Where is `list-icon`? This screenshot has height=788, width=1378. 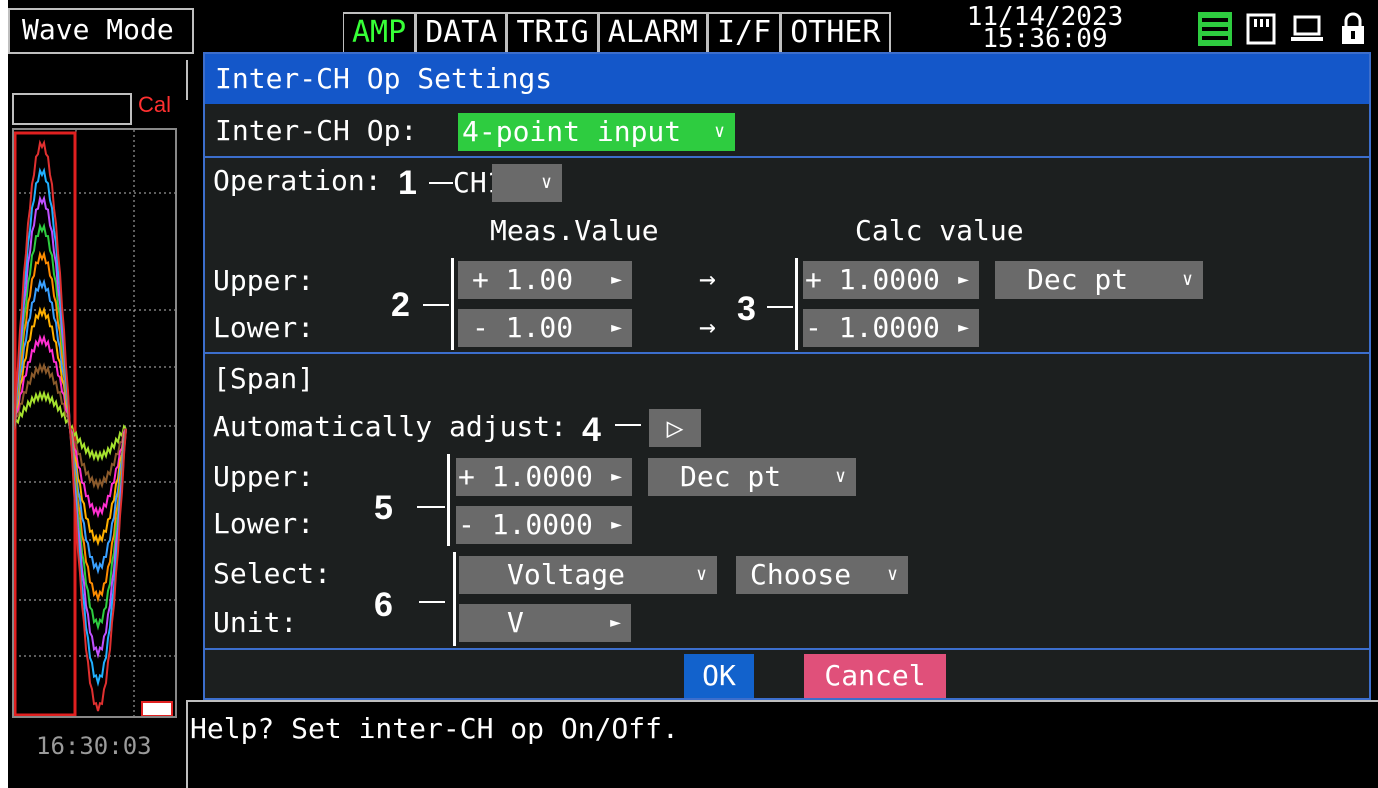 list-icon is located at coordinates (1215, 29).